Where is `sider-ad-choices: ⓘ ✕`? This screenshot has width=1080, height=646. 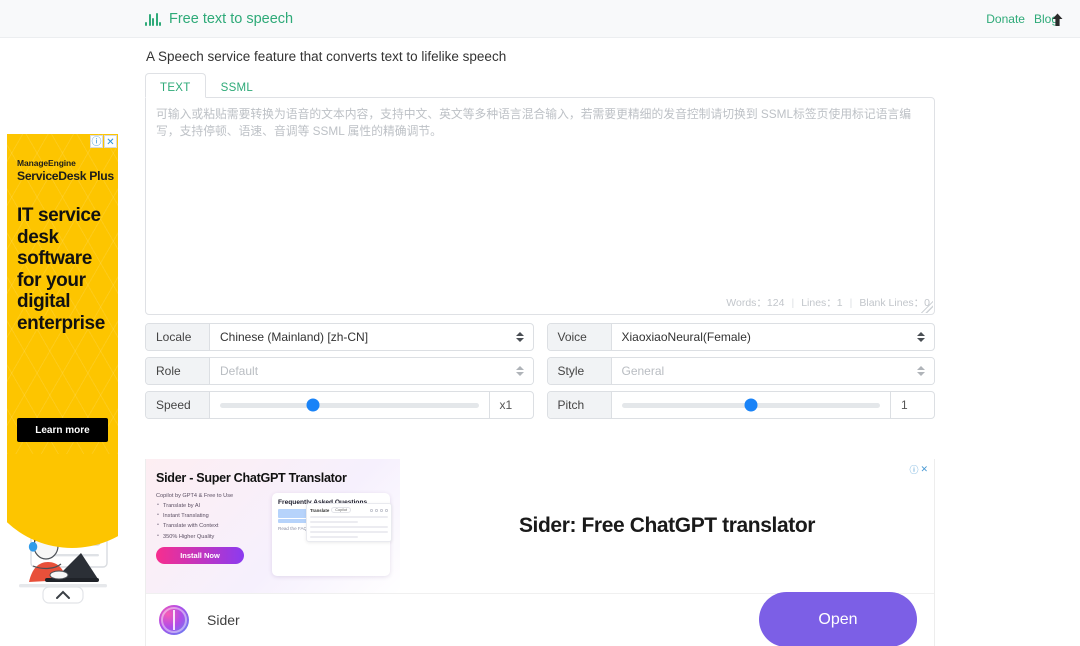
sider-ad-choices: ⓘ ✕ is located at coordinates (918, 469).